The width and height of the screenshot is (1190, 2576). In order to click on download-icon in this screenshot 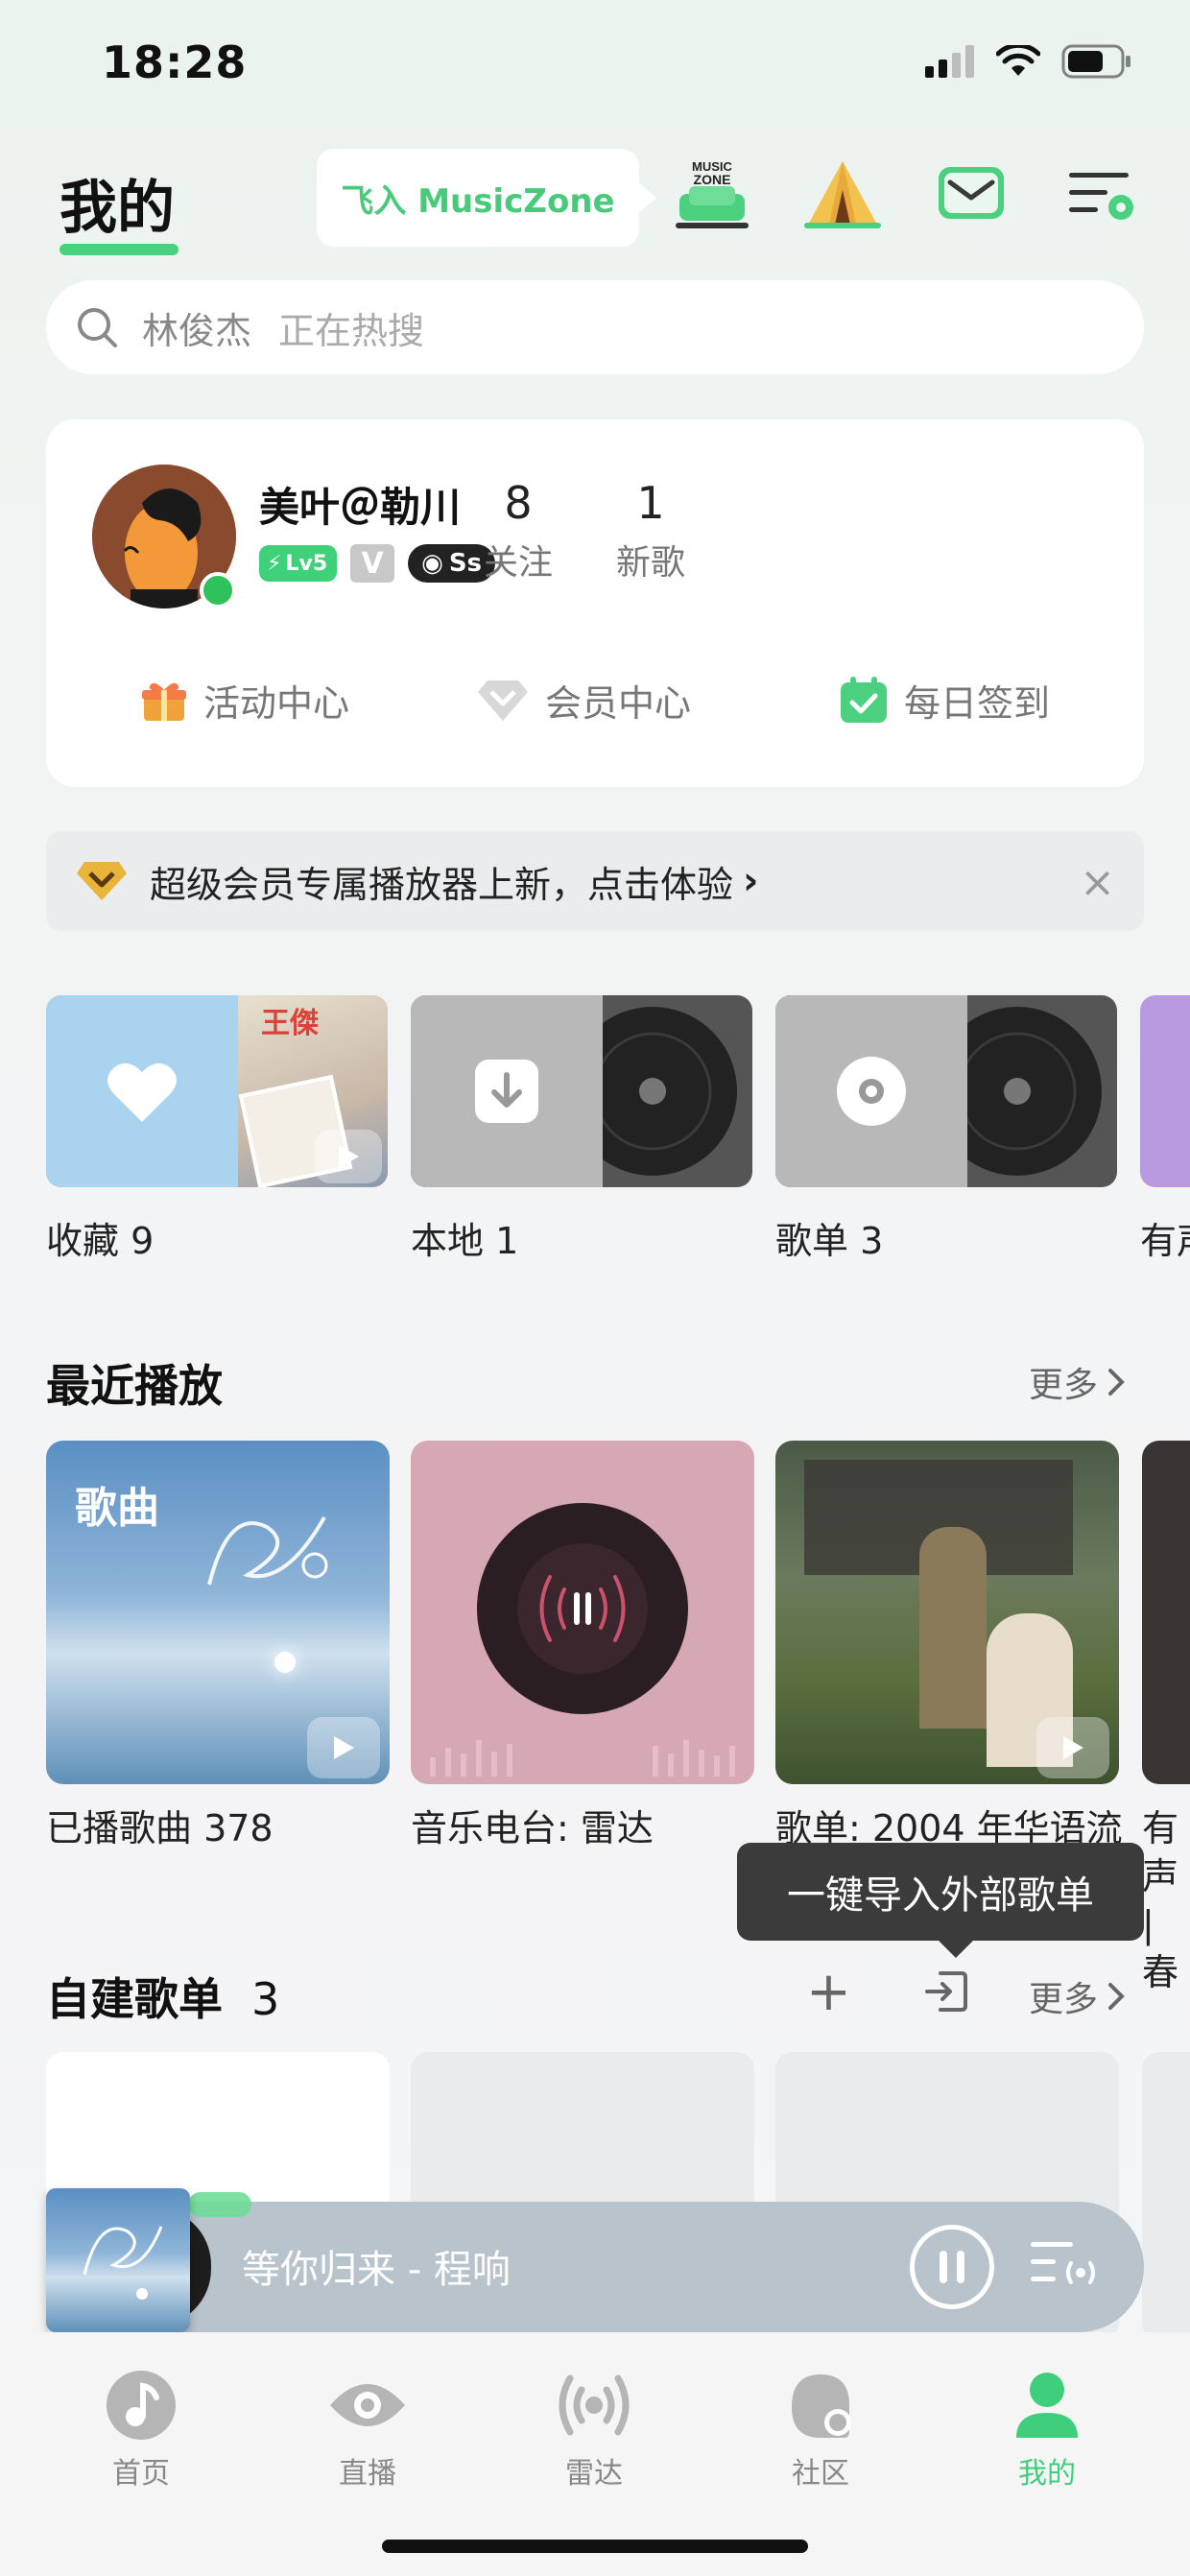, I will do `click(507, 1091)`.